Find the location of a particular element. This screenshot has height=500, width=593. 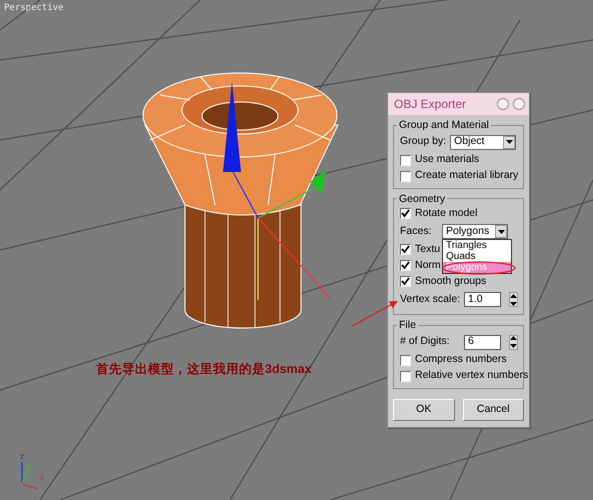

group-title: Geometry is located at coordinates (422, 199).